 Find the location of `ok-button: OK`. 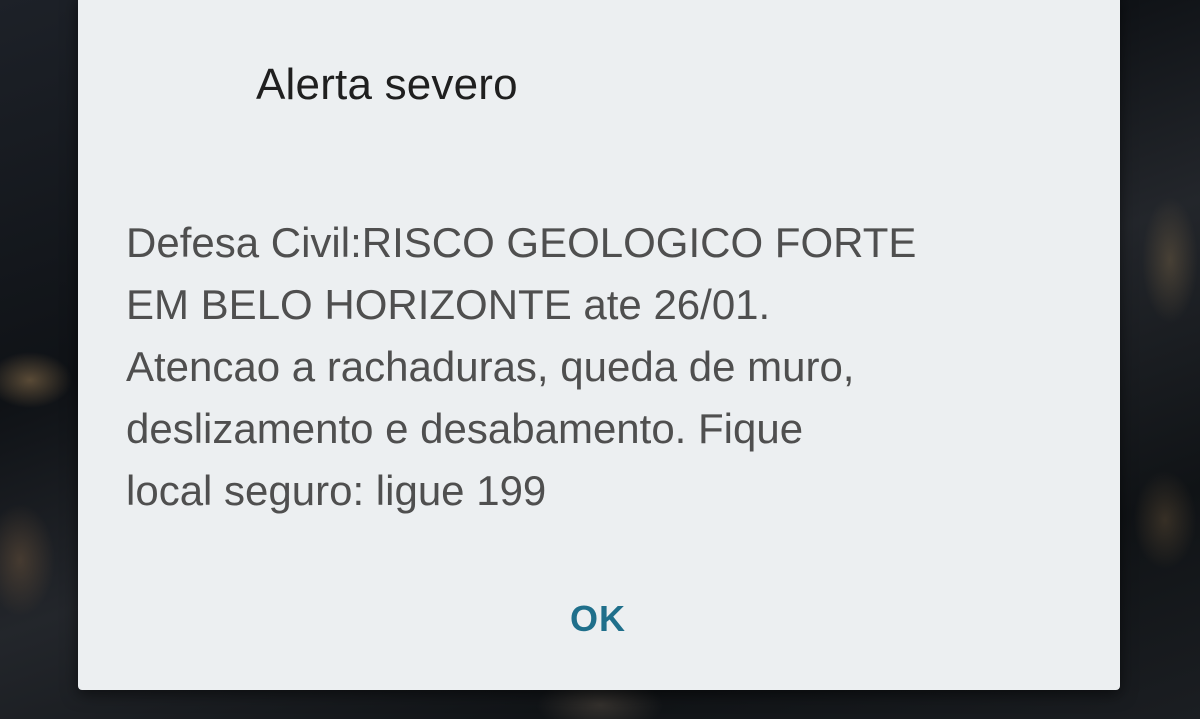

ok-button: OK is located at coordinates (598, 619).